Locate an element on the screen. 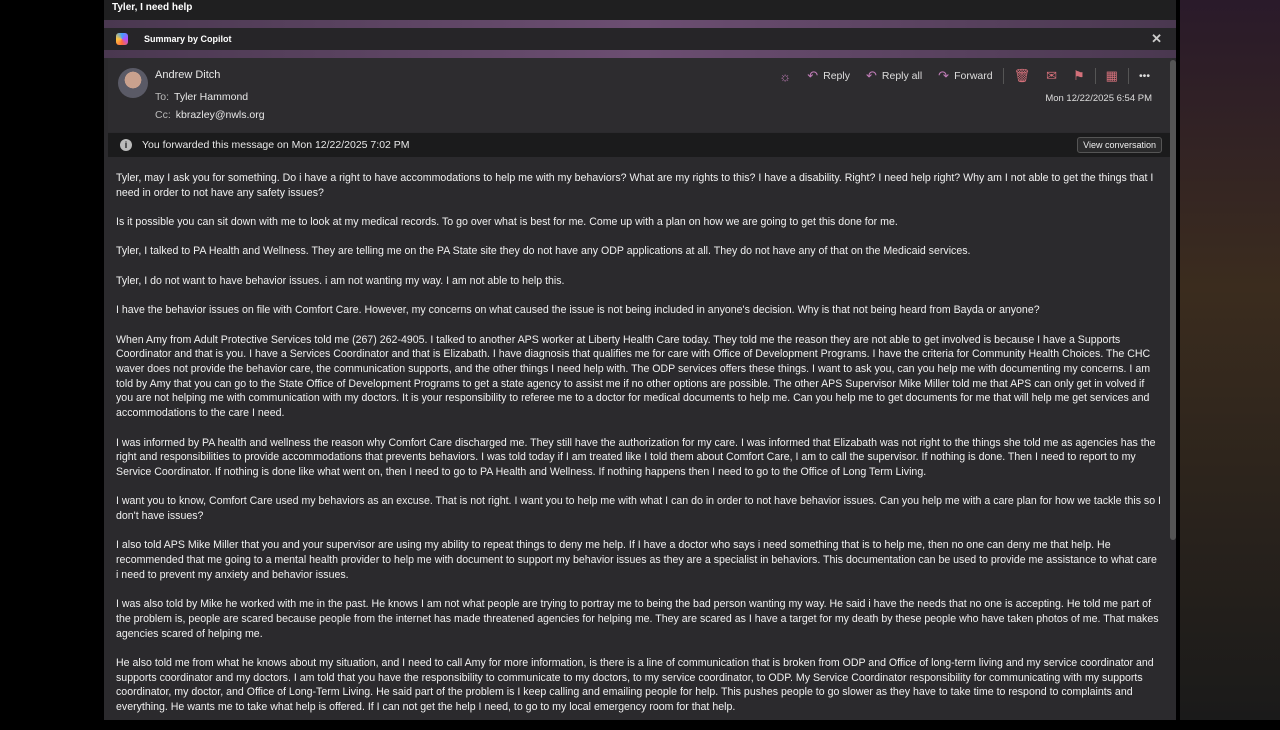  immersive-reader-button: ☼ is located at coordinates (785, 76).